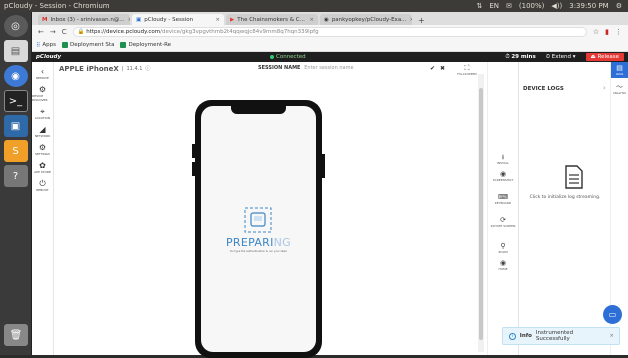 This screenshot has width=628, height=358. Describe the element at coordinates (366, 19) in the screenshot. I see `tab-github: ◉ pankyopkey/pCloudy-Exa... ×` at that location.